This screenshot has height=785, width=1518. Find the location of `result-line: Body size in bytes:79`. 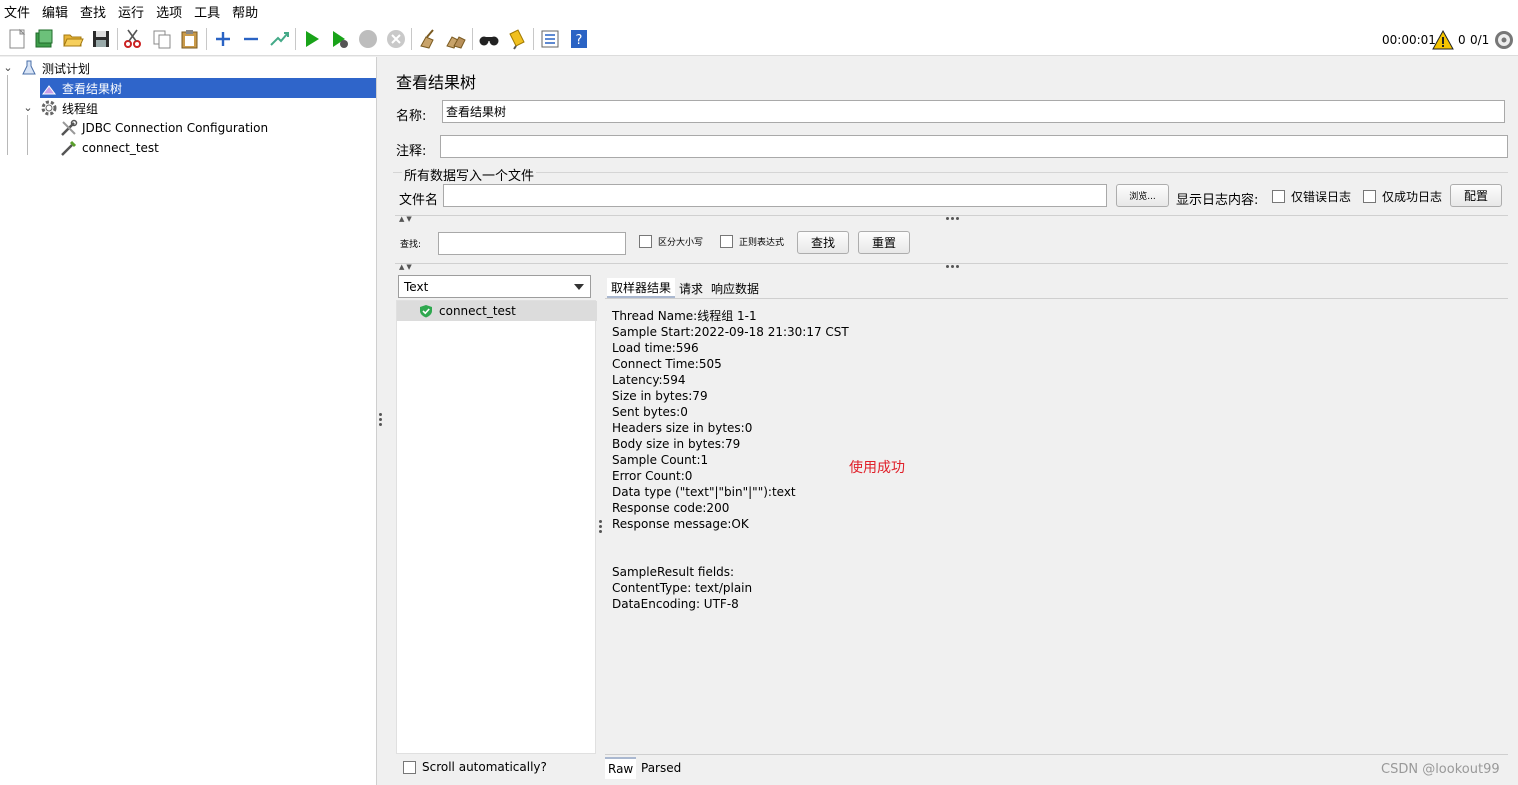

result-line: Body size in bytes:79 is located at coordinates (676, 444).